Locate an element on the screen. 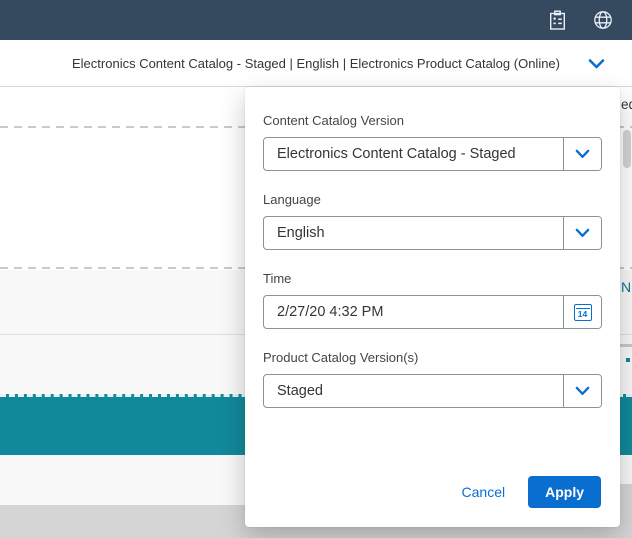  page-footer-band-right is located at coordinates (626, 495).